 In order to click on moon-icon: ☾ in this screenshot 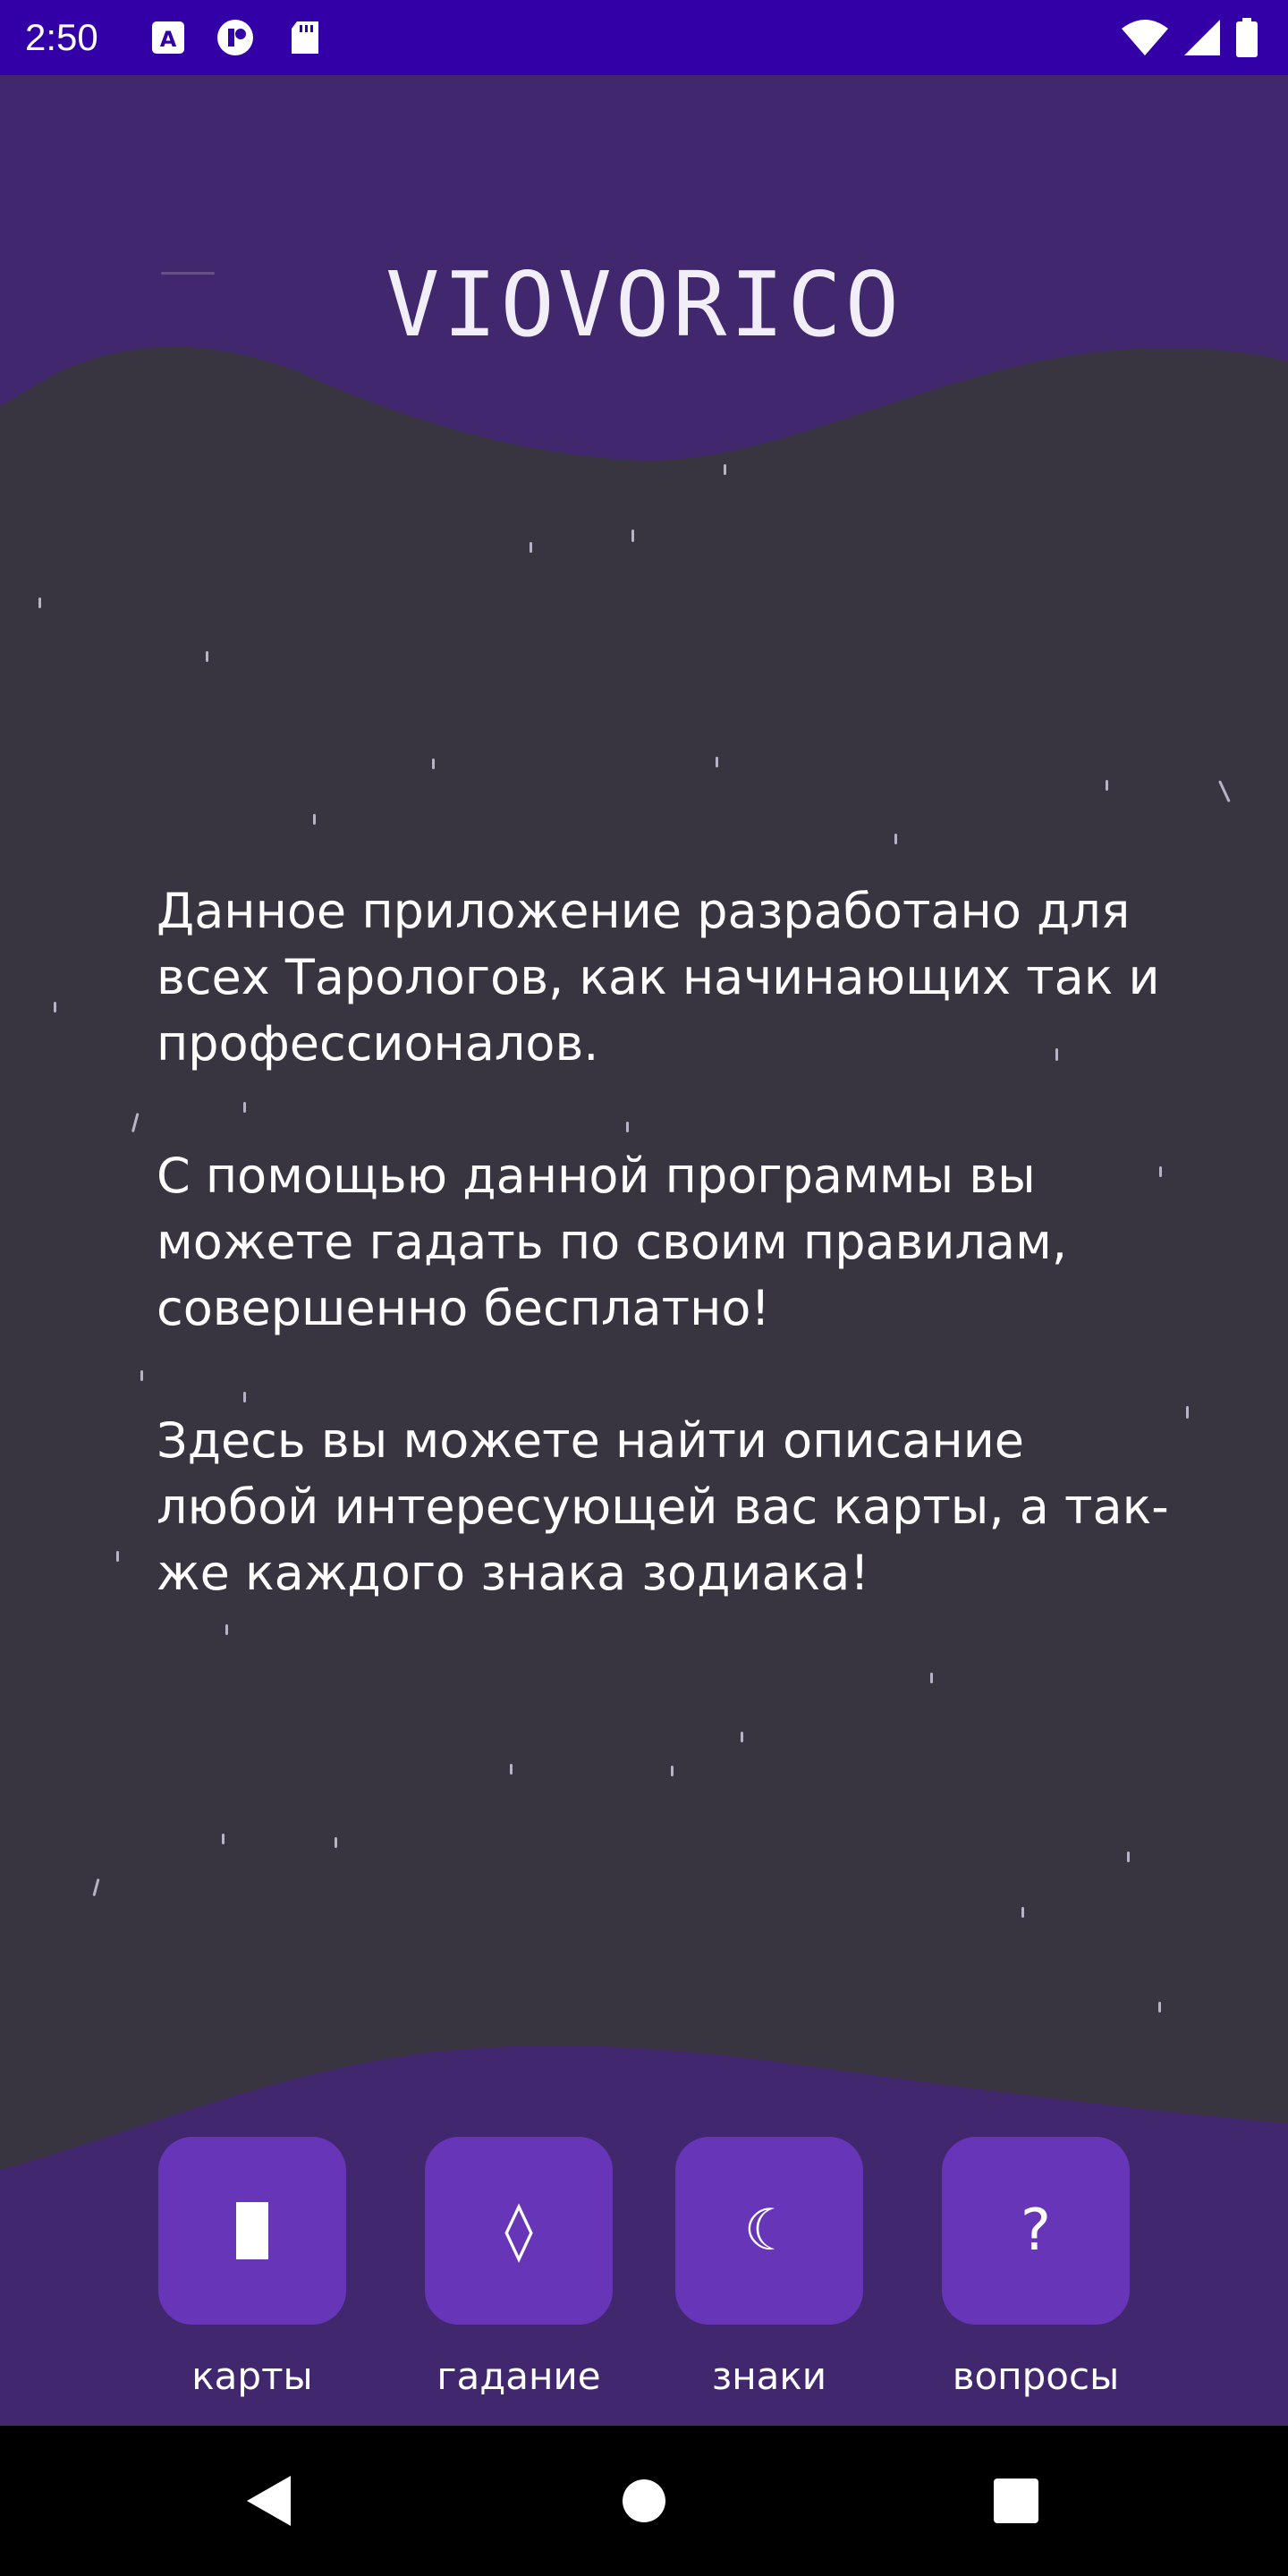, I will do `click(769, 2231)`.